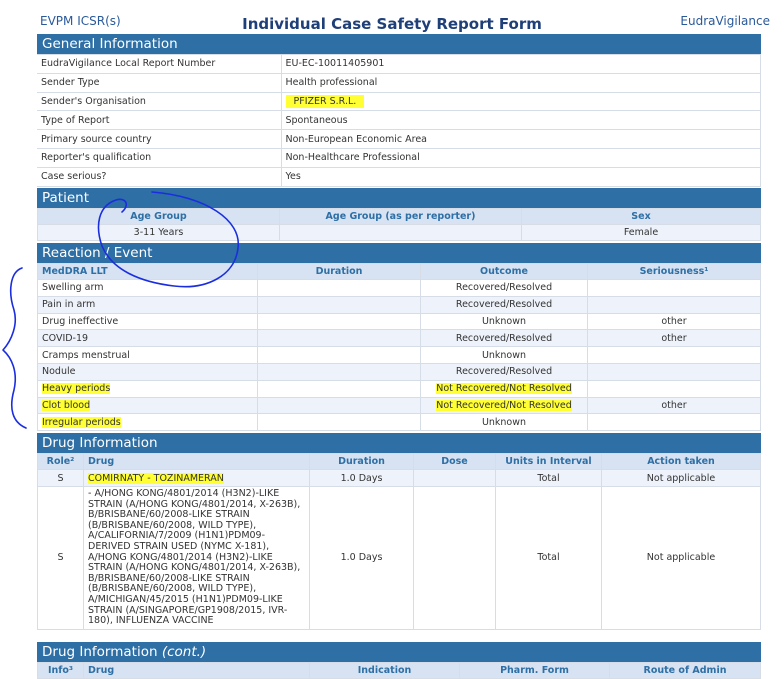  What do you see at coordinates (521, 157) in the screenshot?
I see `reporter-qualification: Non-Healthcare Professional` at bounding box center [521, 157].